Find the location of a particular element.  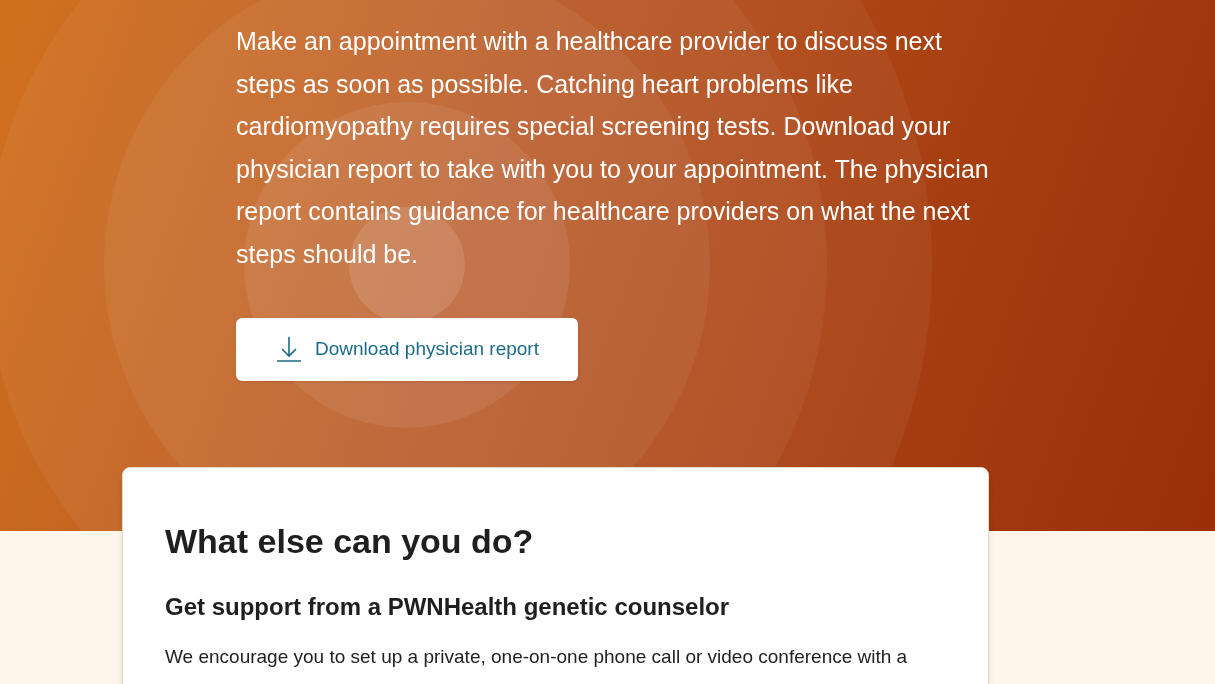

section-text: We encourage you to set up a private, one-on-one phone call or video conference with a is located at coordinates (537, 657).